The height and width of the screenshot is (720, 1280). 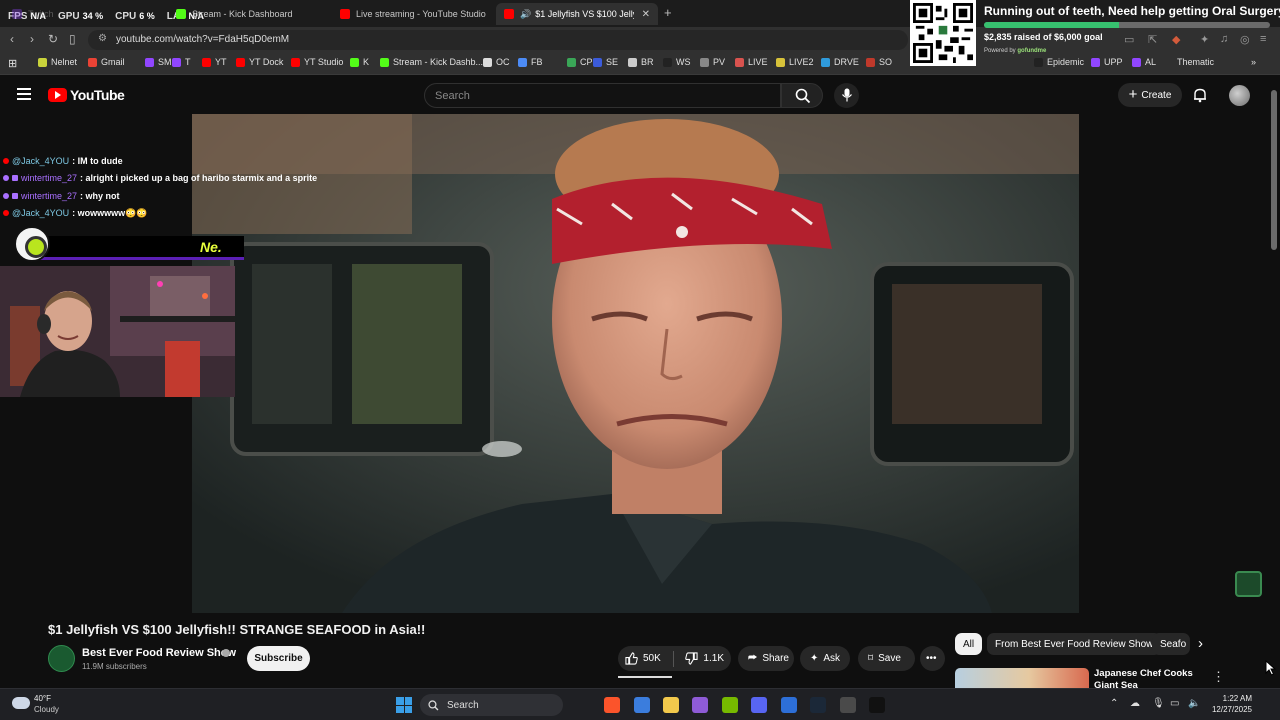 I want to click on display-icon: ▭, so click(x=1174, y=703).